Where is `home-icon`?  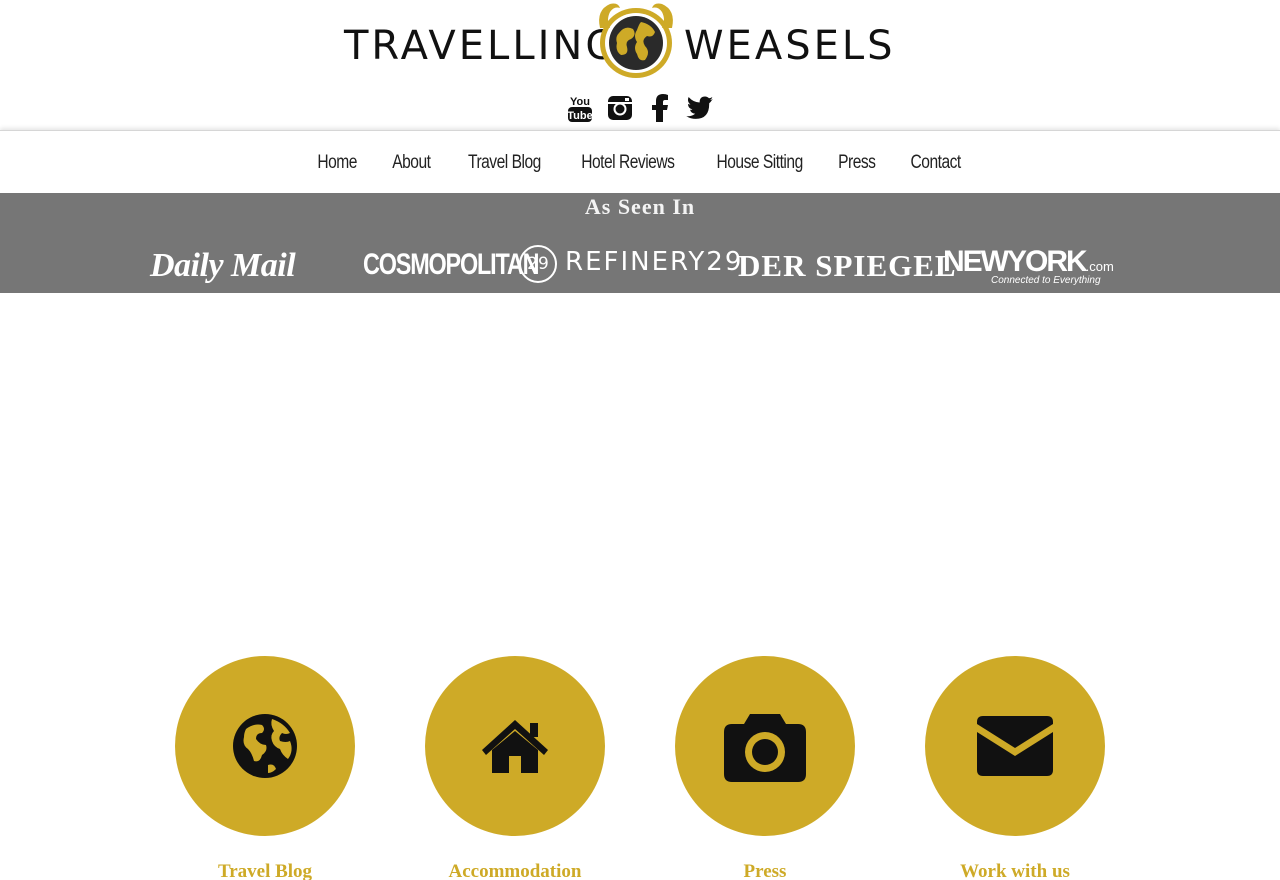
home-icon is located at coordinates (515, 746).